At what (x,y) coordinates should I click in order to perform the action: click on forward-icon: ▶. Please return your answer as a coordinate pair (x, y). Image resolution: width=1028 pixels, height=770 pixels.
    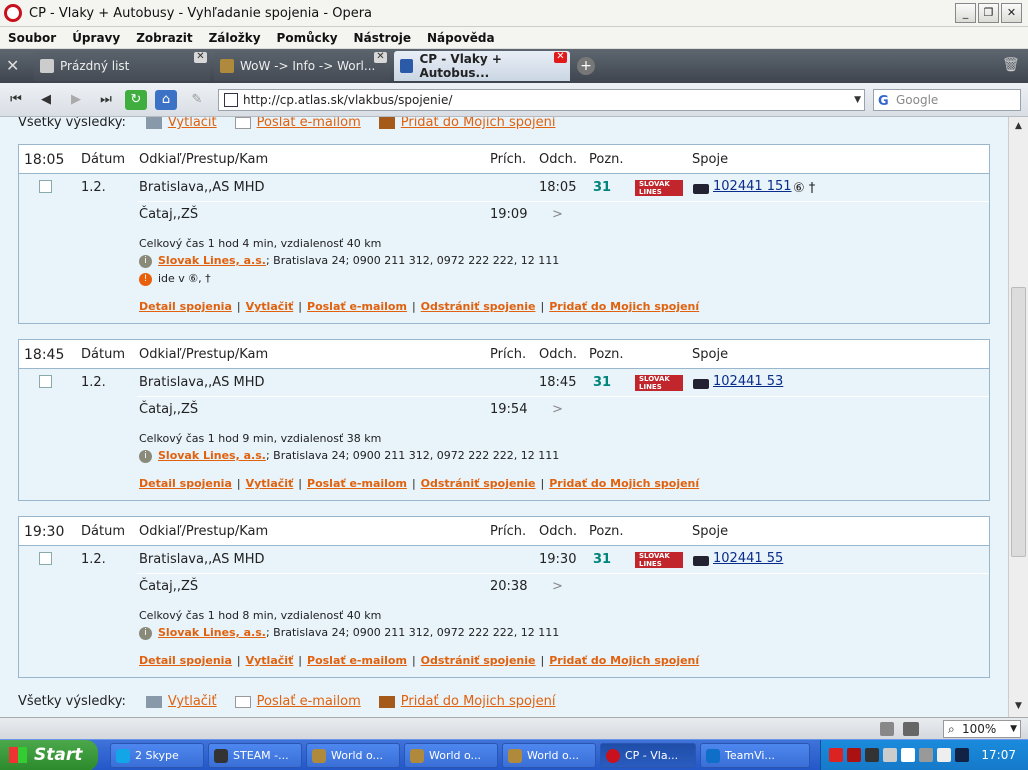
    Looking at the image, I should click on (76, 100).